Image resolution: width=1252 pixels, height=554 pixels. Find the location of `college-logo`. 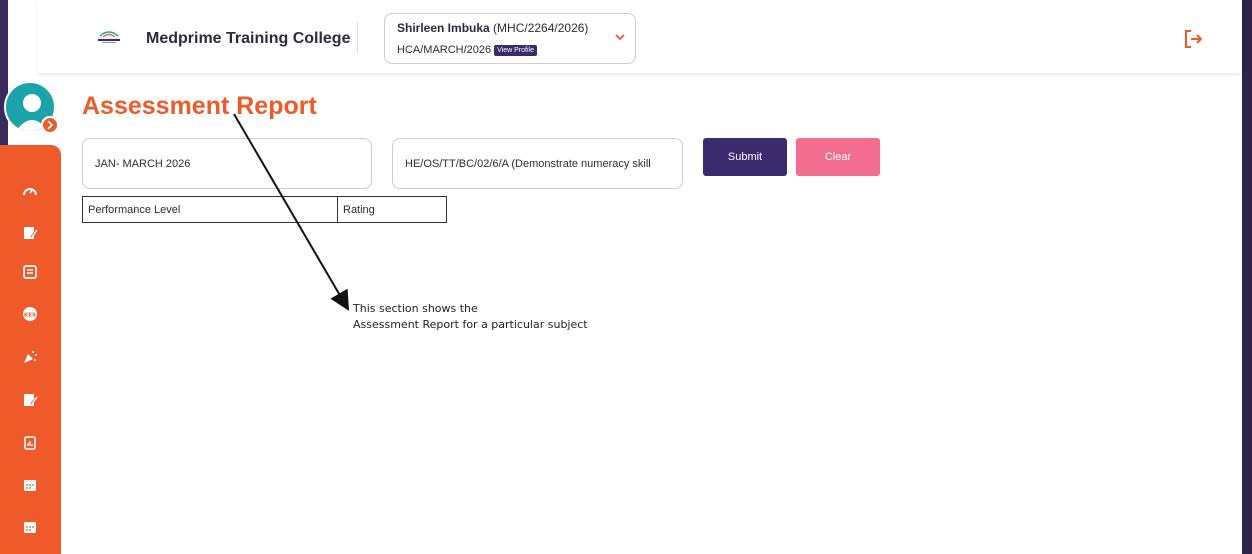

college-logo is located at coordinates (109, 37).